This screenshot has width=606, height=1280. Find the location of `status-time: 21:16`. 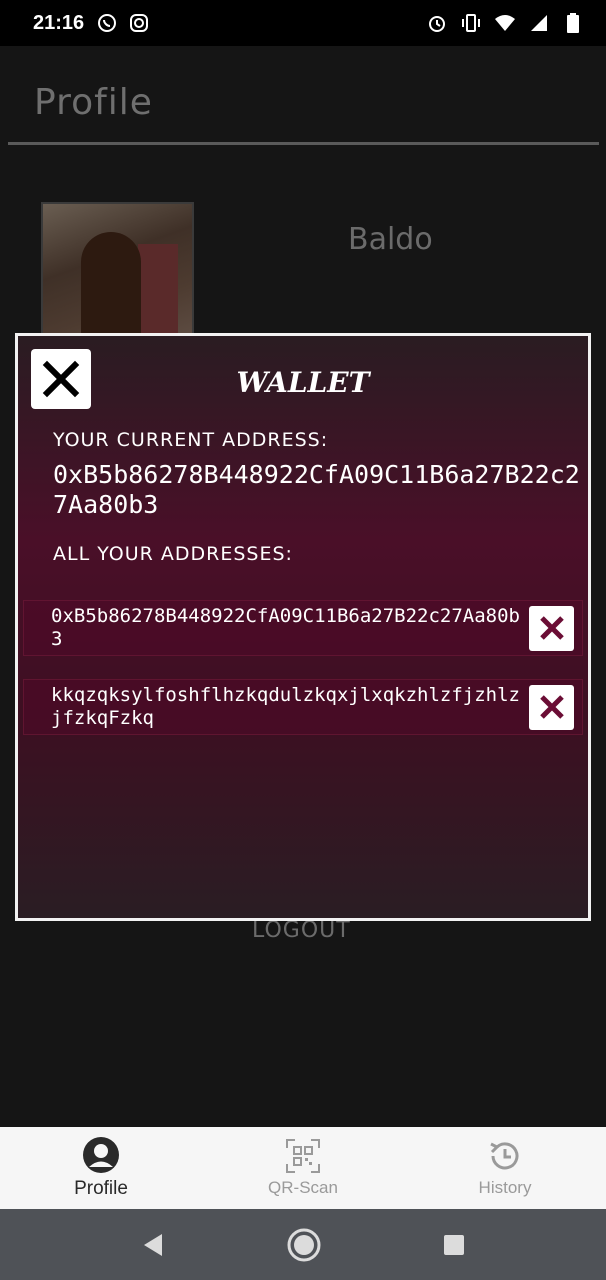

status-time: 21:16 is located at coordinates (59, 22).